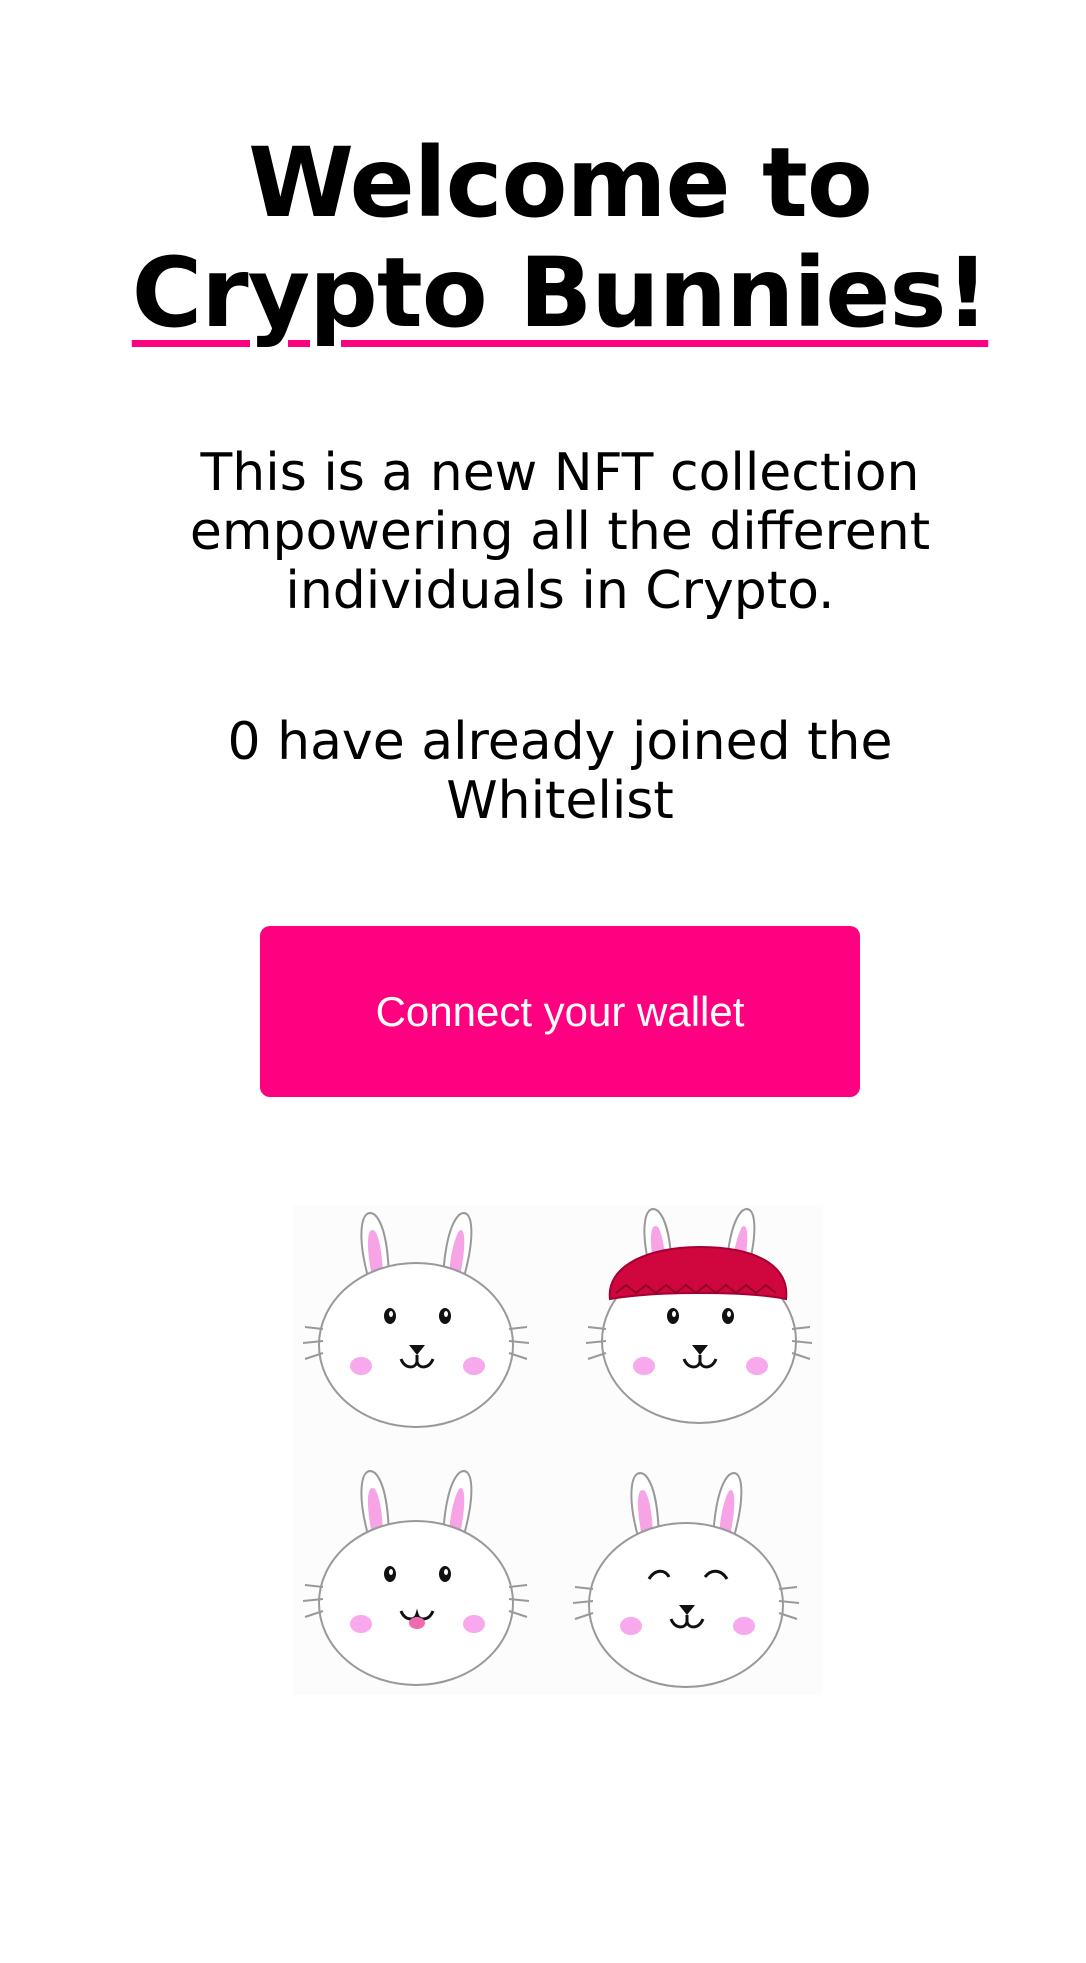 The width and height of the screenshot is (1086, 1963). I want to click on page-title: Welcome to Crypto Bunnies!, so click(560, 238).